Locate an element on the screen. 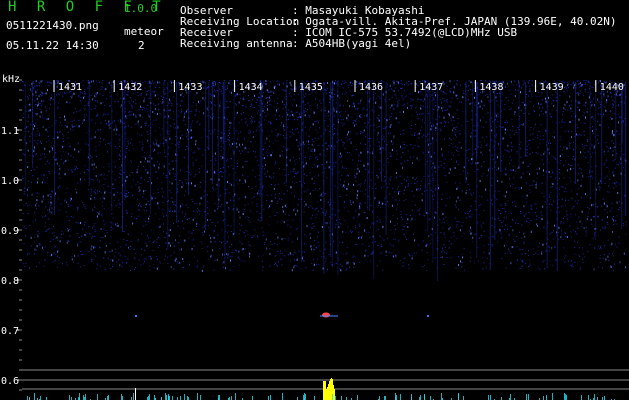 Image resolution: width=629 pixels, height=400 pixels. y-tick-label: 1.0 is located at coordinates (10, 181).